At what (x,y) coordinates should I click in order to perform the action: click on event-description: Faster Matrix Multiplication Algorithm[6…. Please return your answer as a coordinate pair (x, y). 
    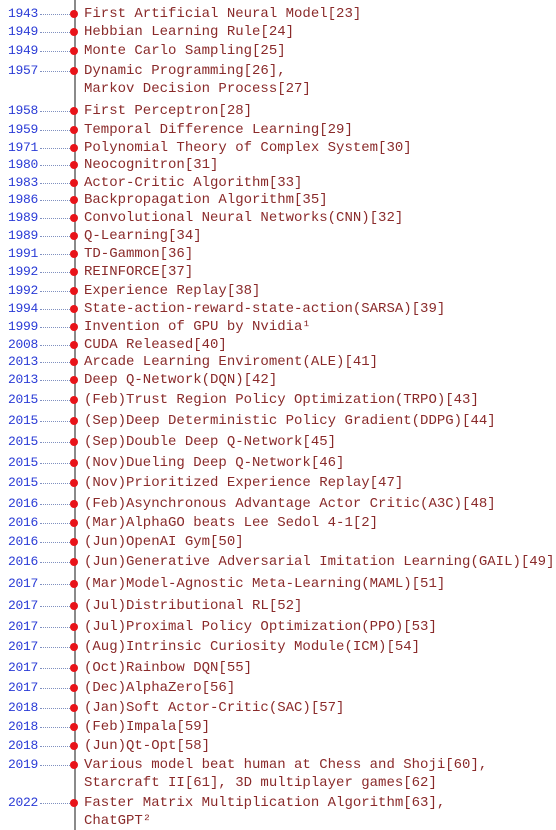
    Looking at the image, I should click on (264, 812).